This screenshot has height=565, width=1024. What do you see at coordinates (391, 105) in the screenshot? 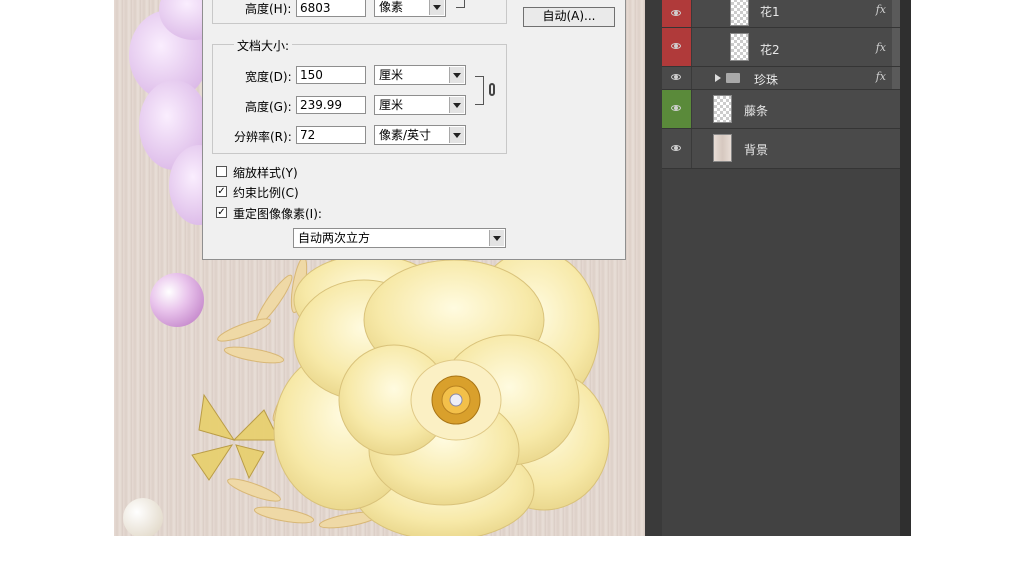
I see `doc-height-unit-value: 厘米` at bounding box center [391, 105].